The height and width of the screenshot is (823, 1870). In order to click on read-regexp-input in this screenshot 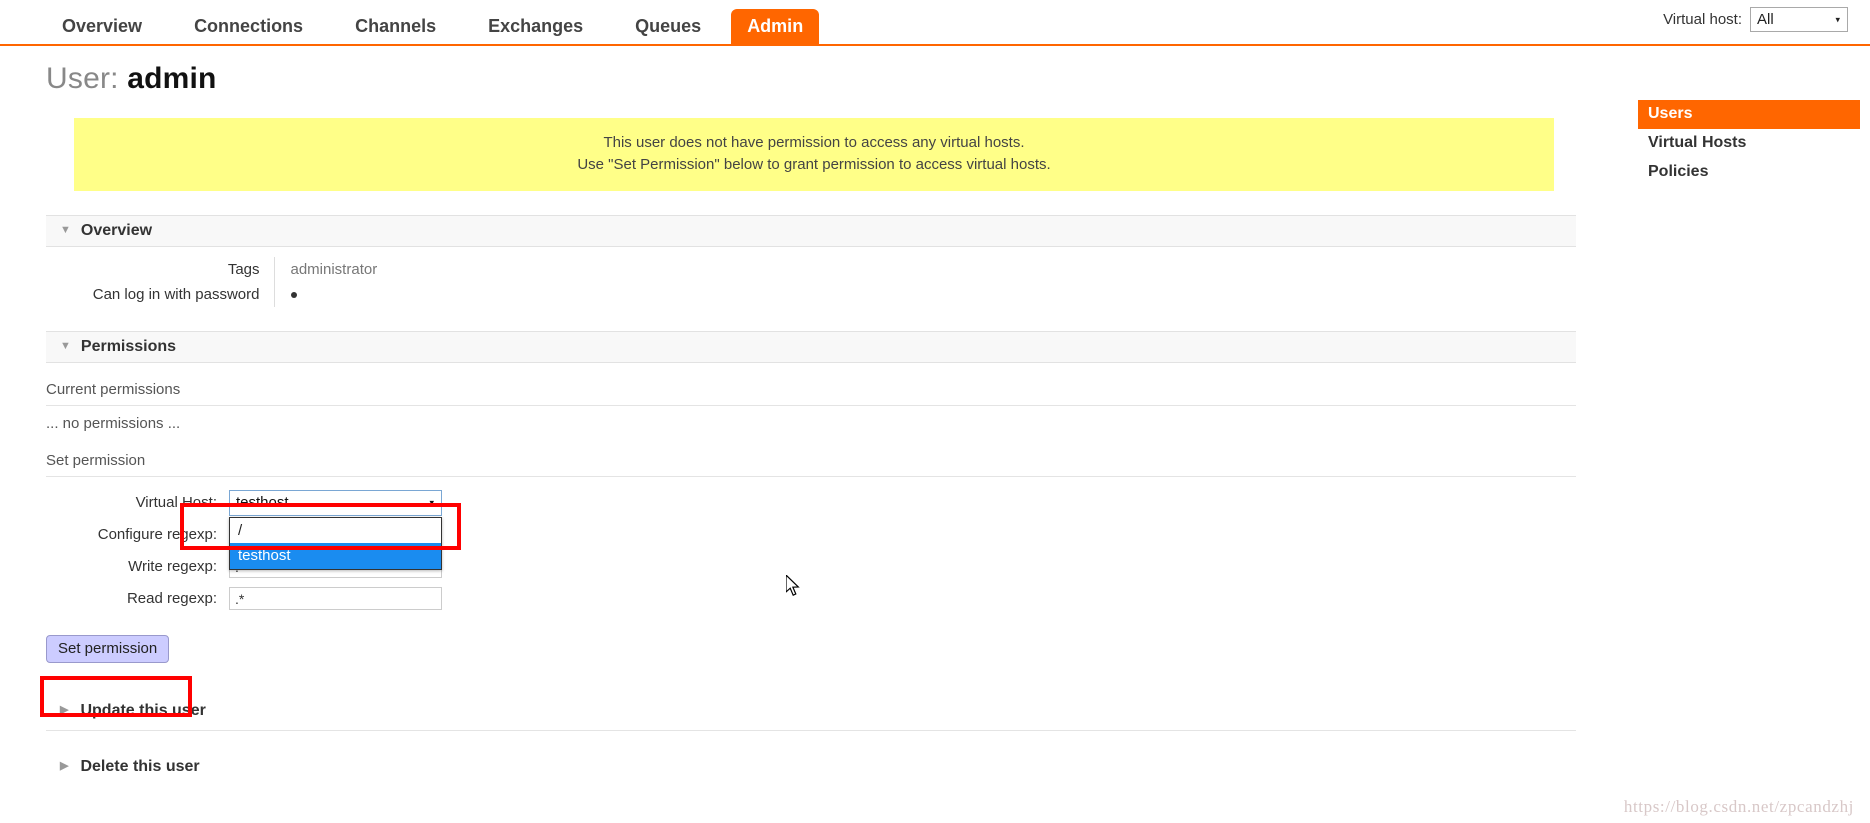, I will do `click(335, 598)`.